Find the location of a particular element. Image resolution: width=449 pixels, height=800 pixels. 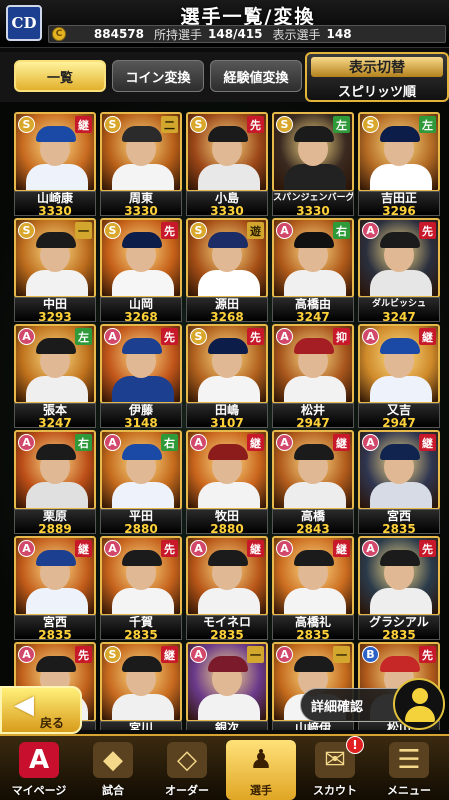

player-card: A 右平田 2880 is located at coordinates (141, 482).